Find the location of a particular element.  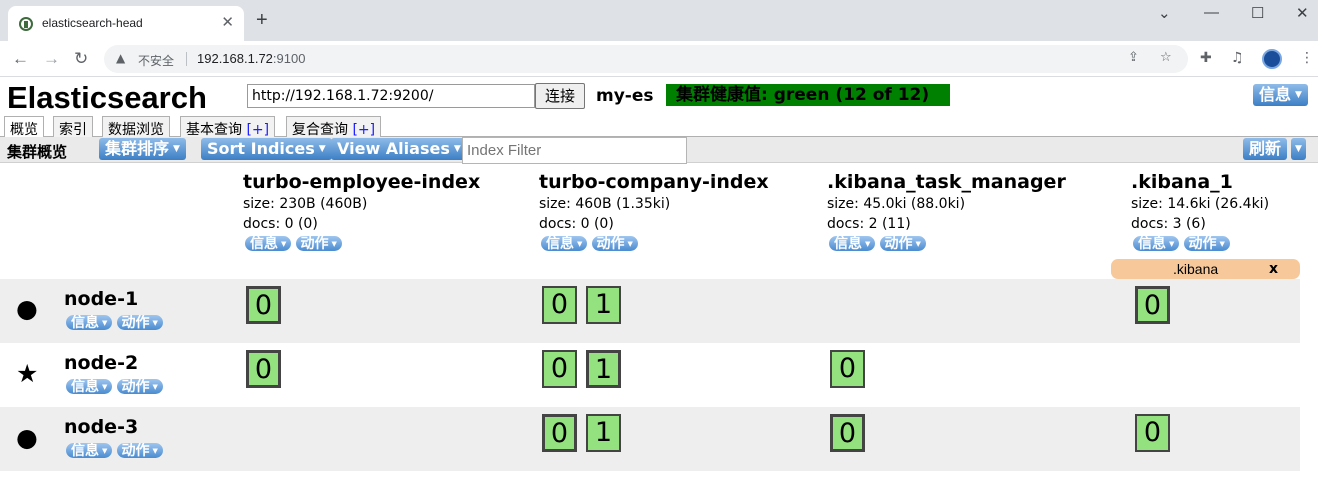

index-filter-input is located at coordinates (574, 150).